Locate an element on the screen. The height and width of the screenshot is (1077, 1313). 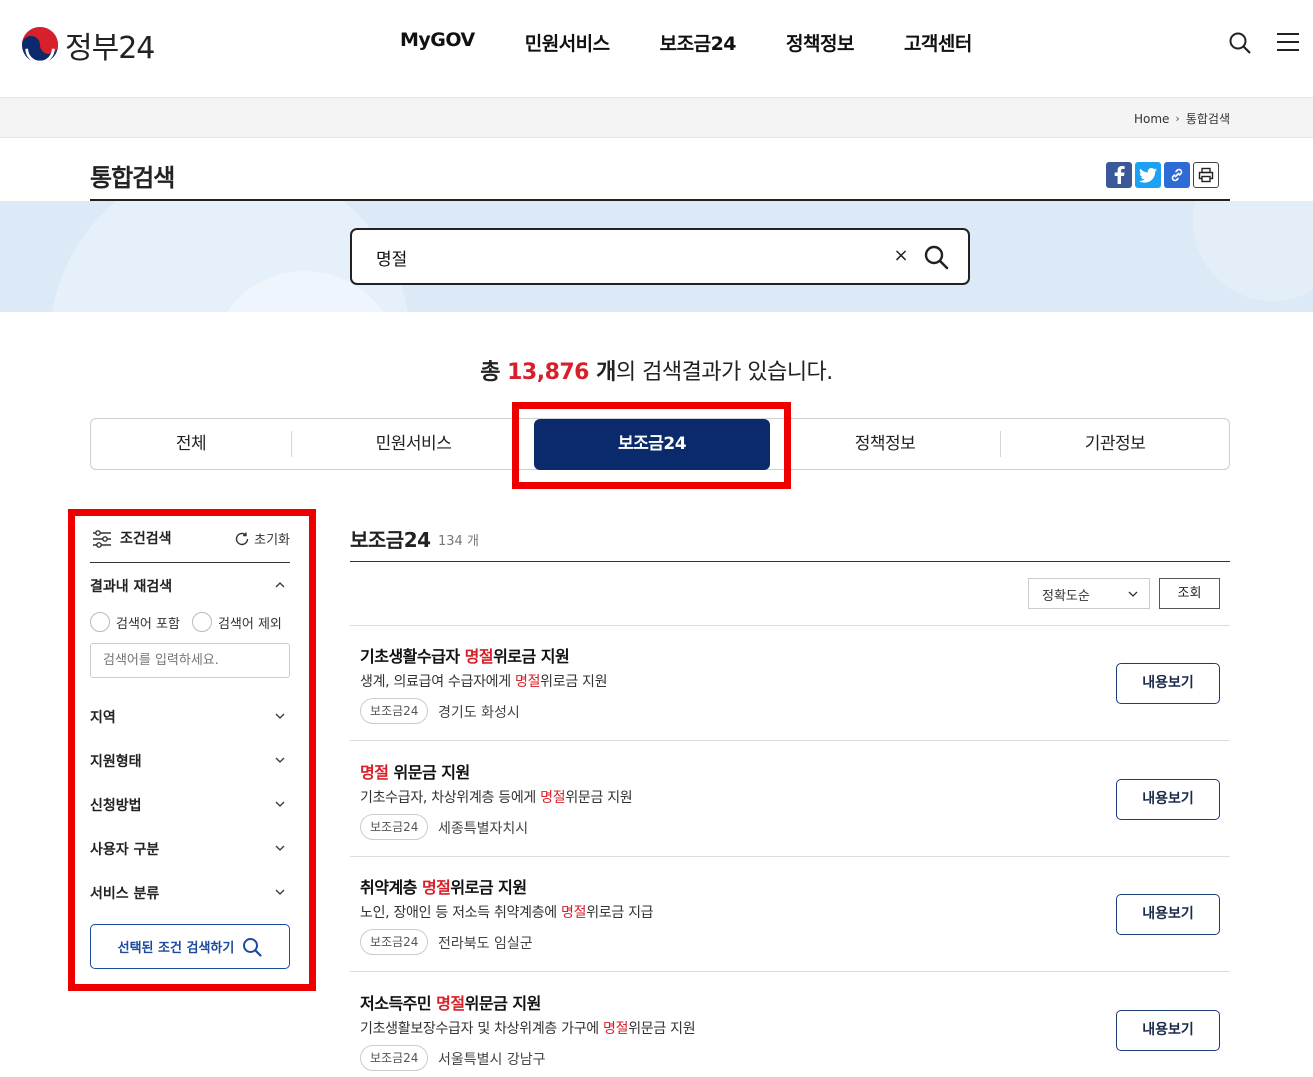
nav-customer-center: 고객센터 is located at coordinates (938, 42).